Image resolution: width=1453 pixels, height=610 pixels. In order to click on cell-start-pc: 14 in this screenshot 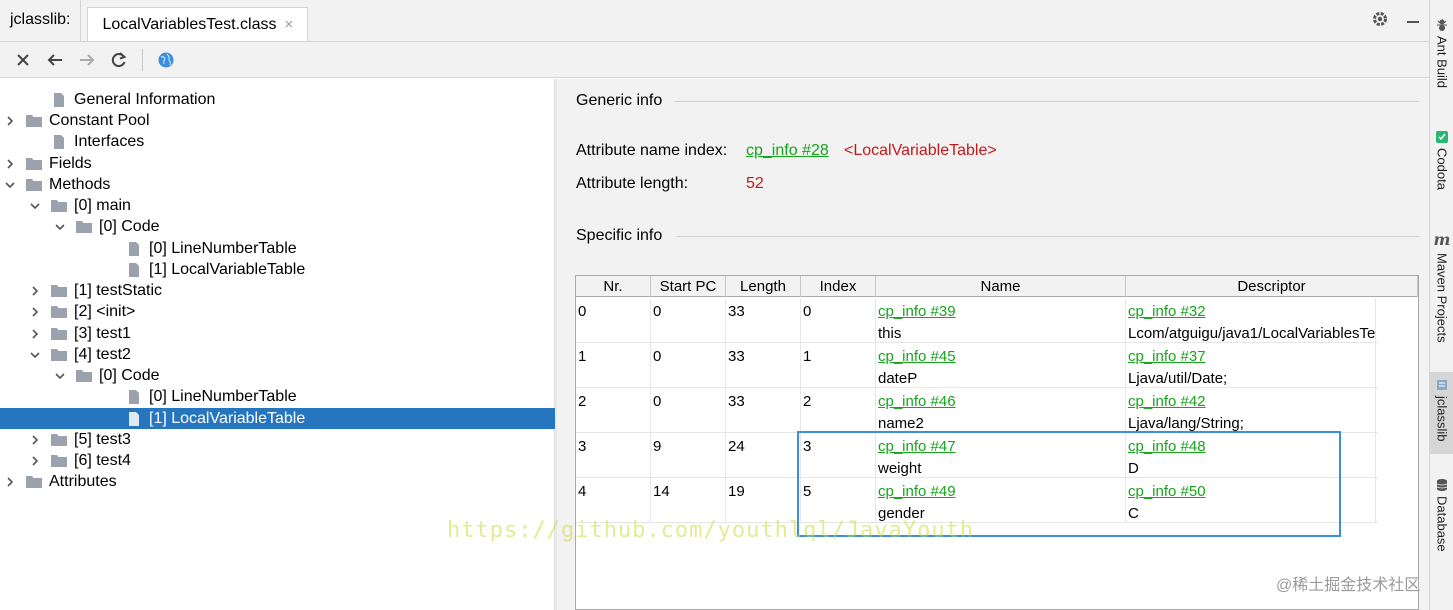, I will do `click(688, 500)`.